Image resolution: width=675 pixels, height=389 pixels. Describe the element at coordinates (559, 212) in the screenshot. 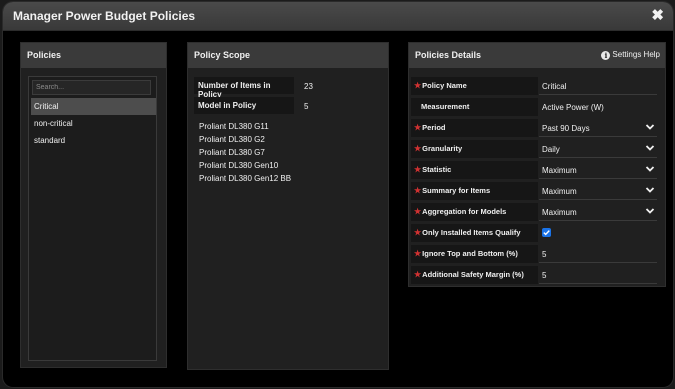

I see `aggregation-selected-value: Maximum` at that location.